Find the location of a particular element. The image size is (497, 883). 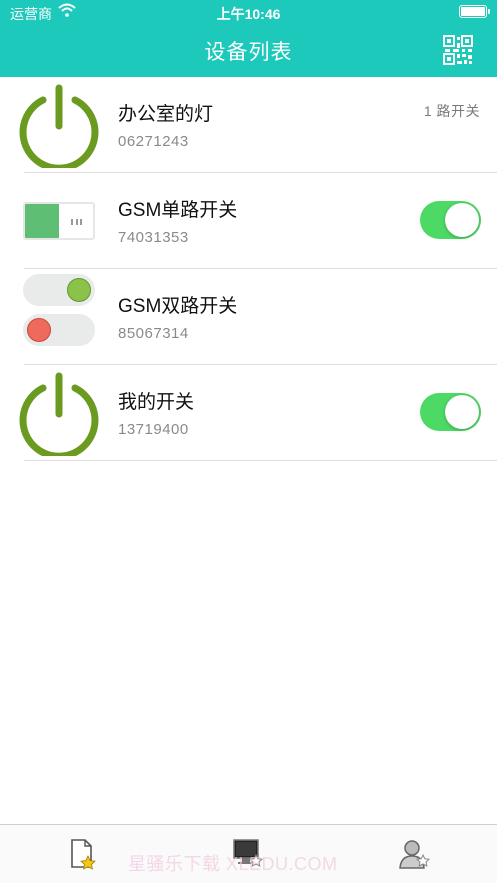

single-switch-icon is located at coordinates (59, 221).